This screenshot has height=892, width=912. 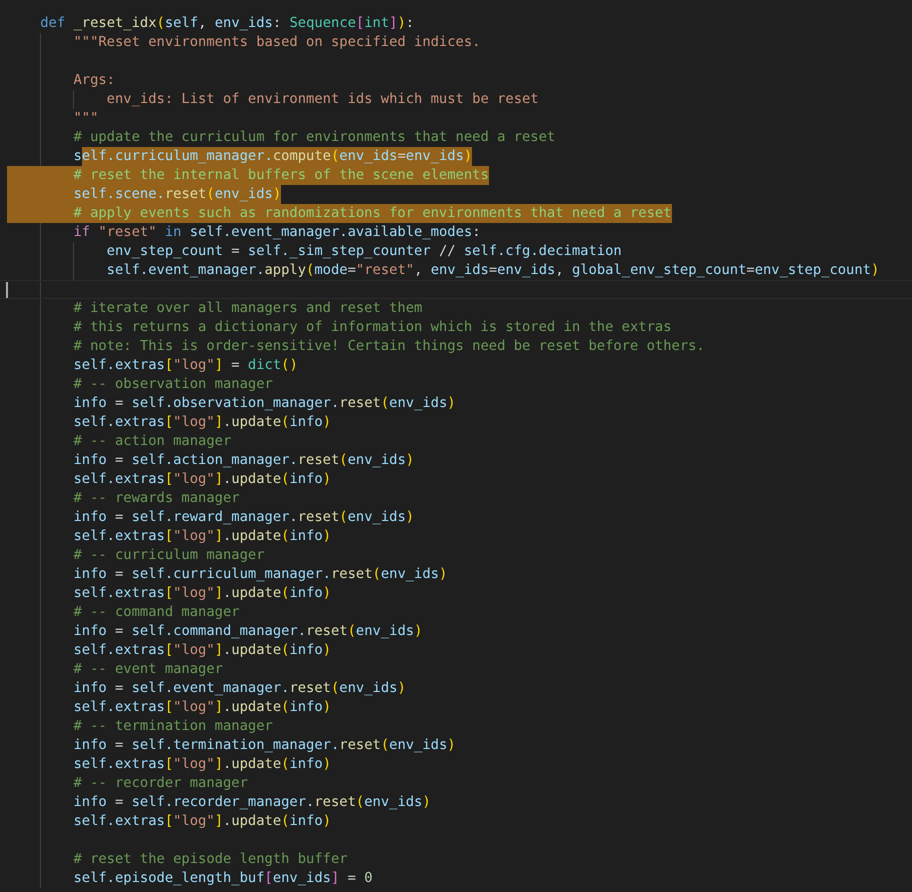 I want to click on code-line: # -- recorder manager, so click(x=160, y=783).